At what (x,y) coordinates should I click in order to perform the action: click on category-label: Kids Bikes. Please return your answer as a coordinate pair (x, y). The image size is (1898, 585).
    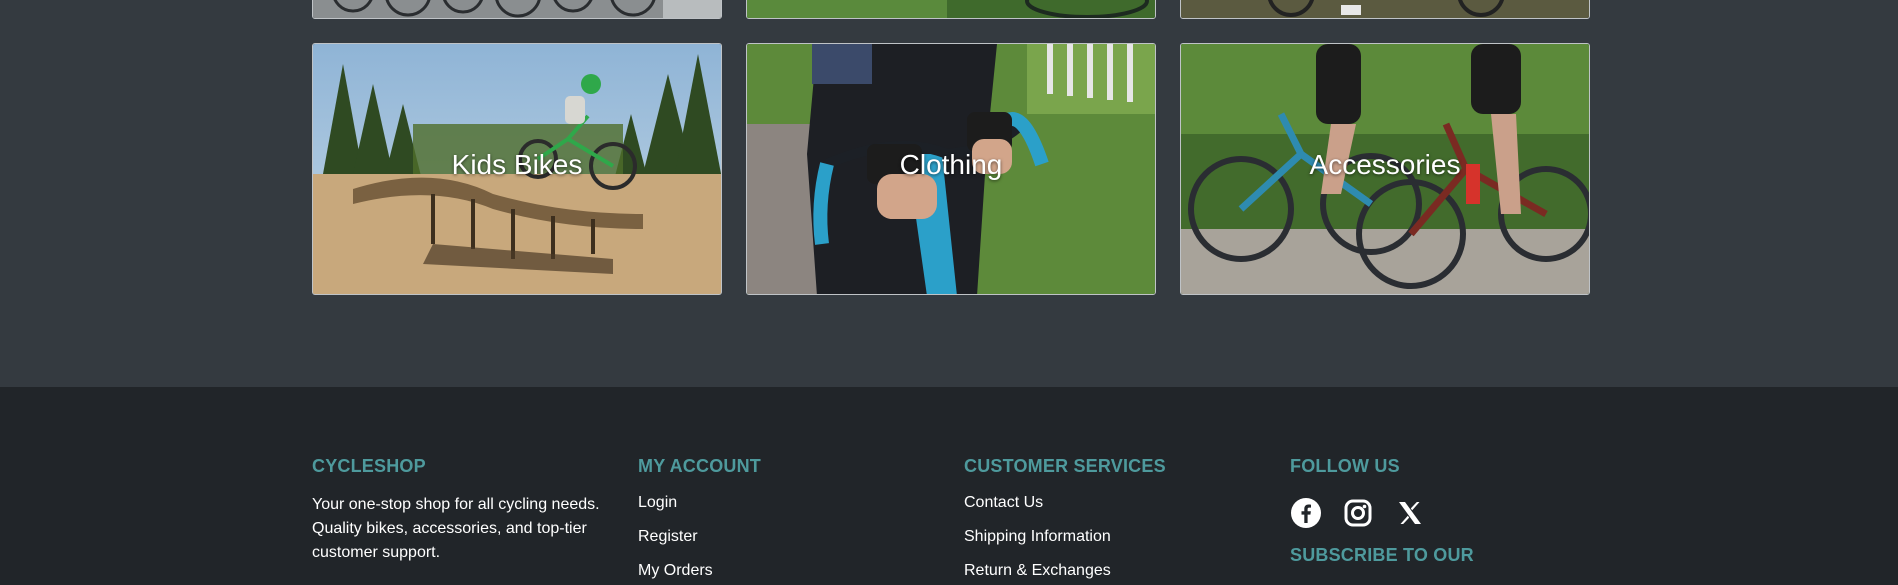
    Looking at the image, I should click on (517, 164).